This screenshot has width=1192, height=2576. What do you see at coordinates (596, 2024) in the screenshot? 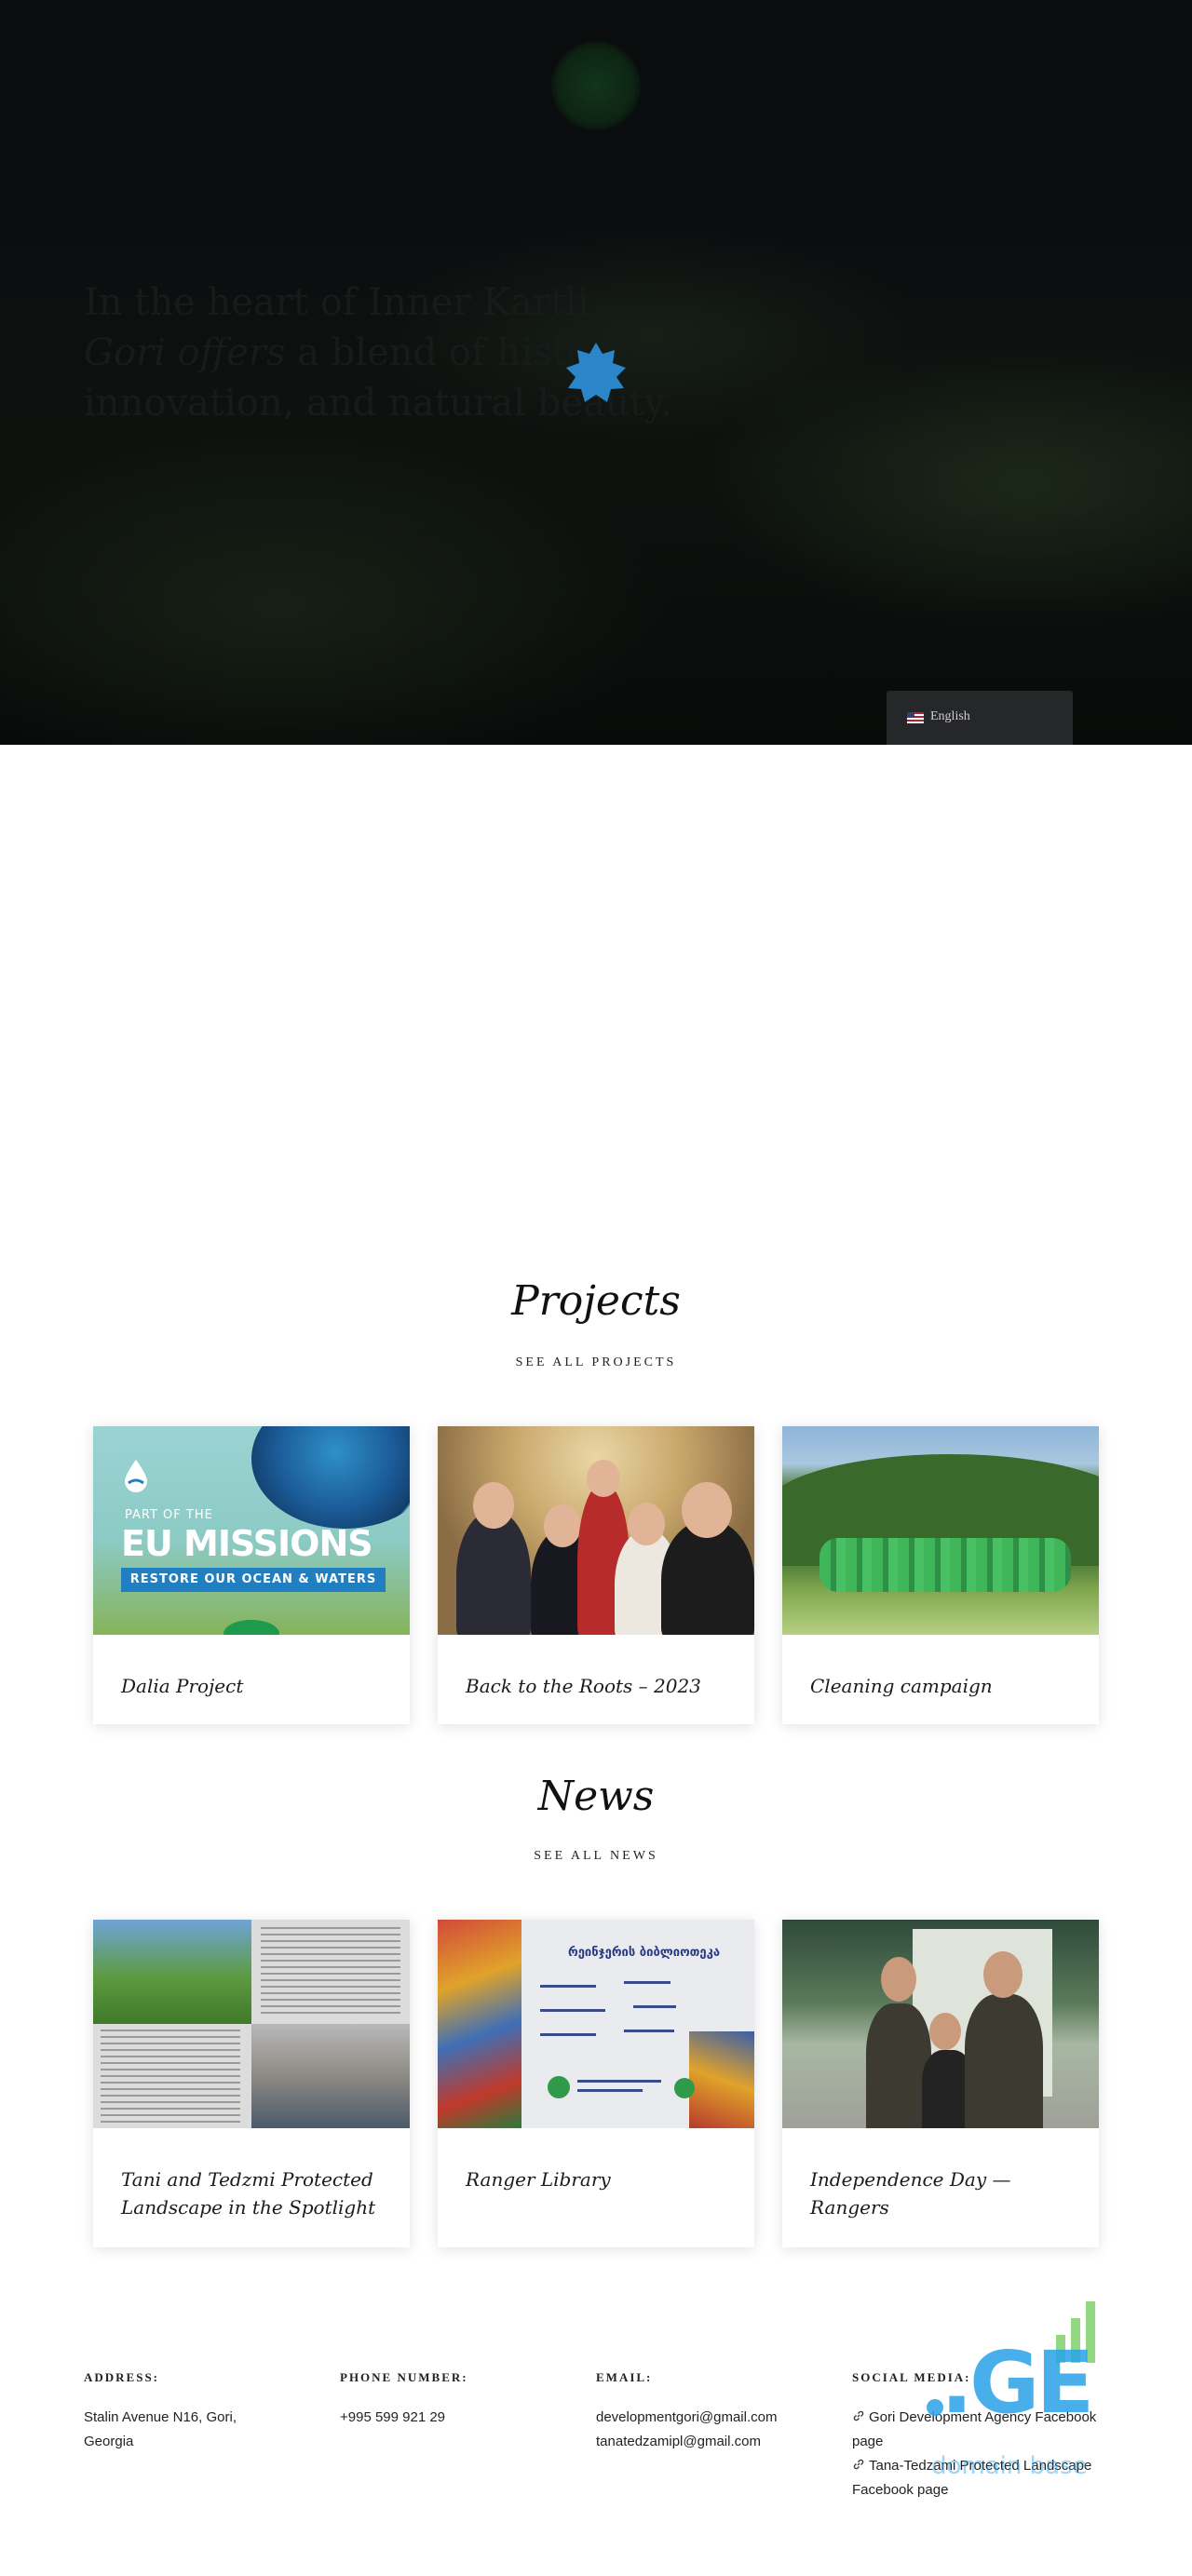
I see `news-thumbnail: რეინჯერის ბიბლიოთეკა` at bounding box center [596, 2024].